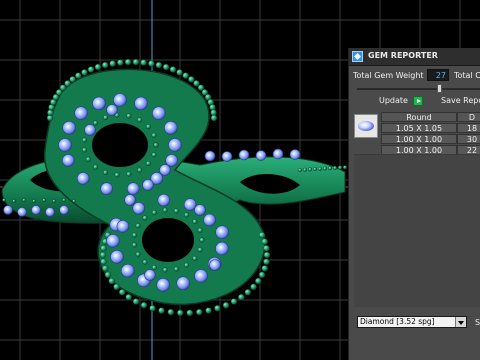  What do you see at coordinates (418, 101) in the screenshot?
I see `update-go-icon` at bounding box center [418, 101].